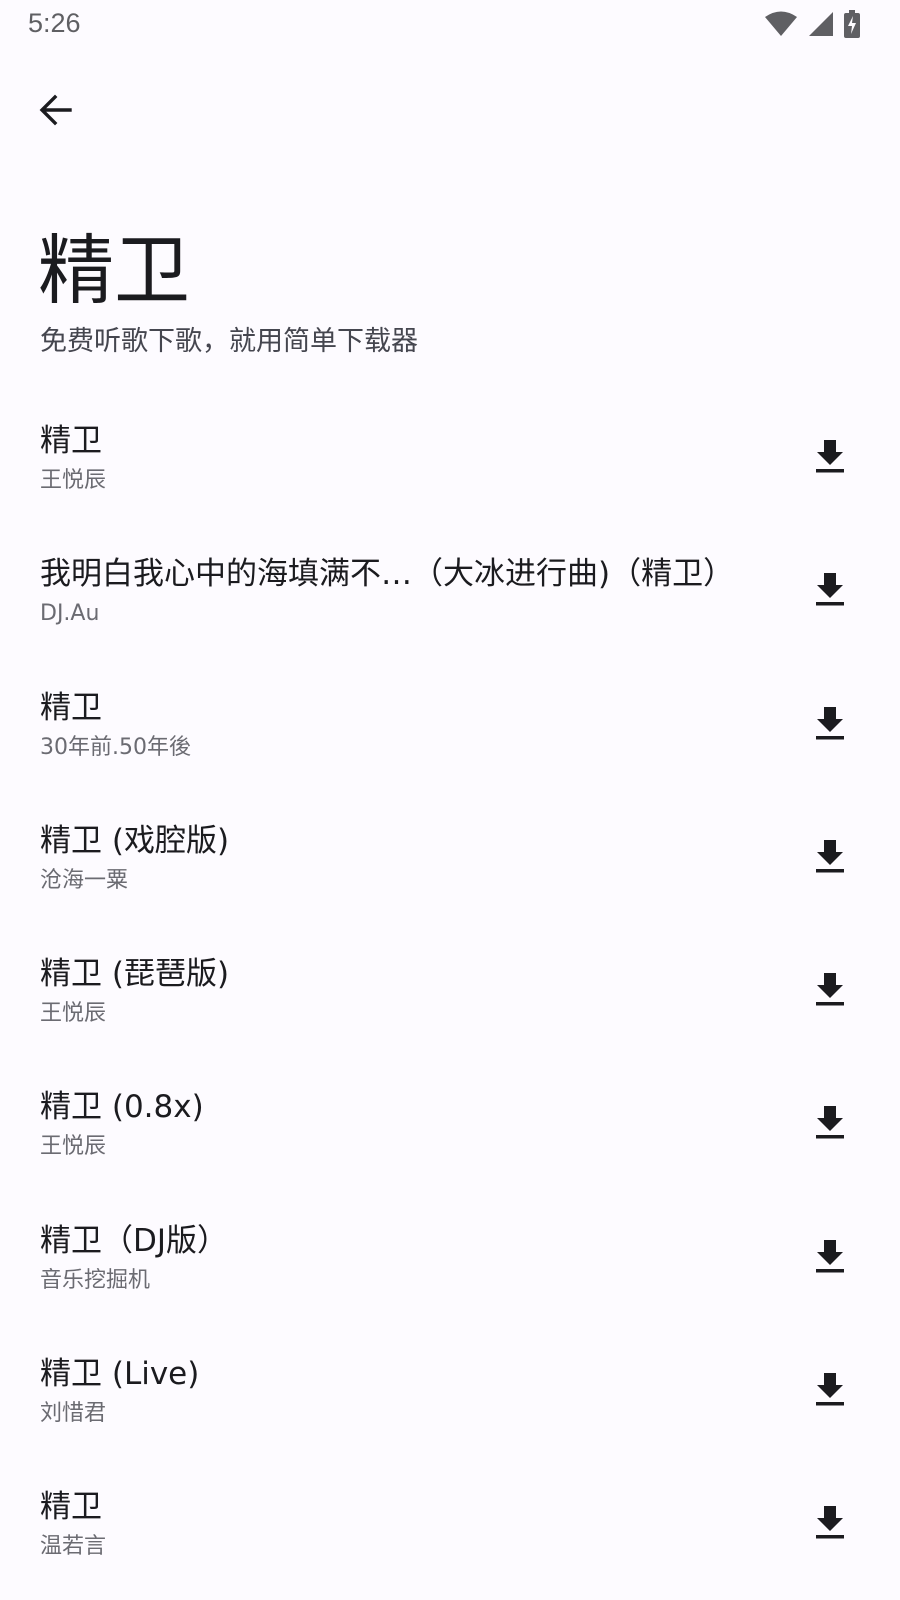  I want to click on song-title: 精卫 (Live), so click(120, 1374).